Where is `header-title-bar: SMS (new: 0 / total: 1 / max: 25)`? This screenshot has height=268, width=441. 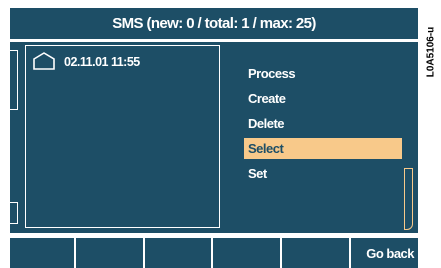
header-title-bar: SMS (new: 0 / total: 1 / max: 25) is located at coordinates (214, 23).